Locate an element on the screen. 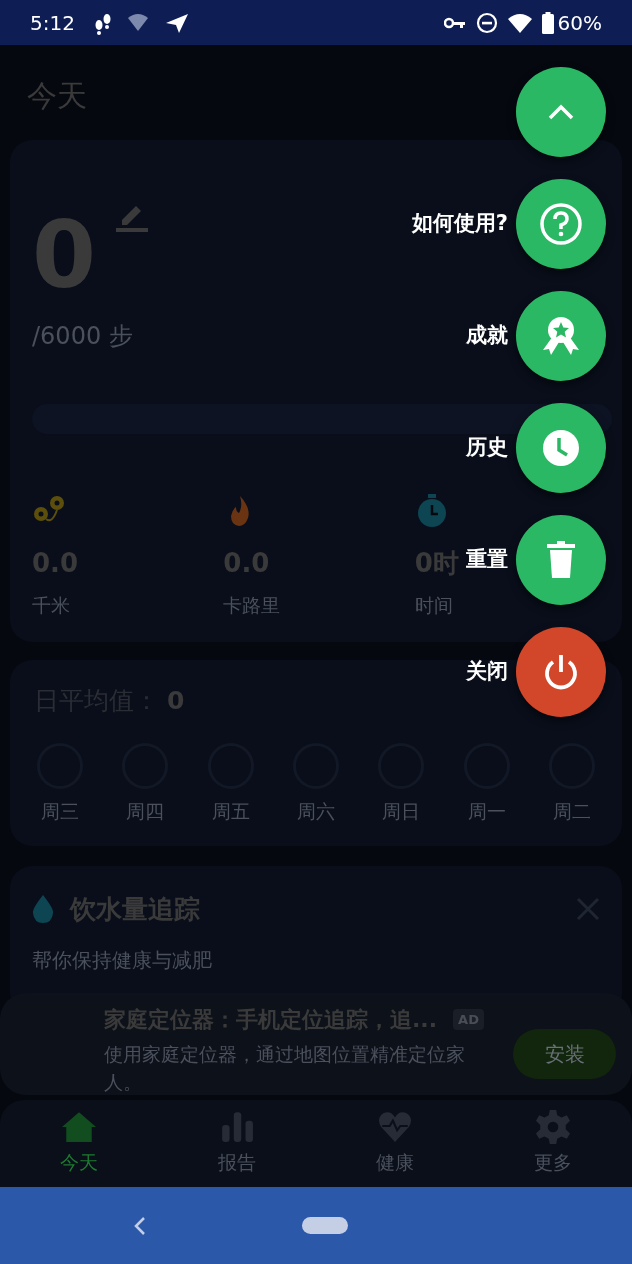 The width and height of the screenshot is (632, 1264). menu-item-label: 成就 is located at coordinates (487, 336).